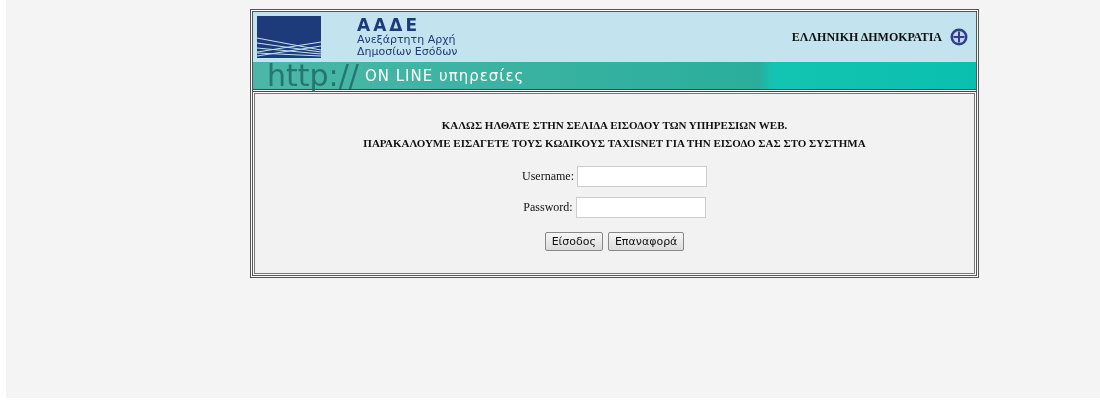 Image resolution: width=1100 pixels, height=401 pixels. What do you see at coordinates (406, 39) in the screenshot?
I see `logo-subtitle: Ανεξάρτητη Αρχή` at bounding box center [406, 39].